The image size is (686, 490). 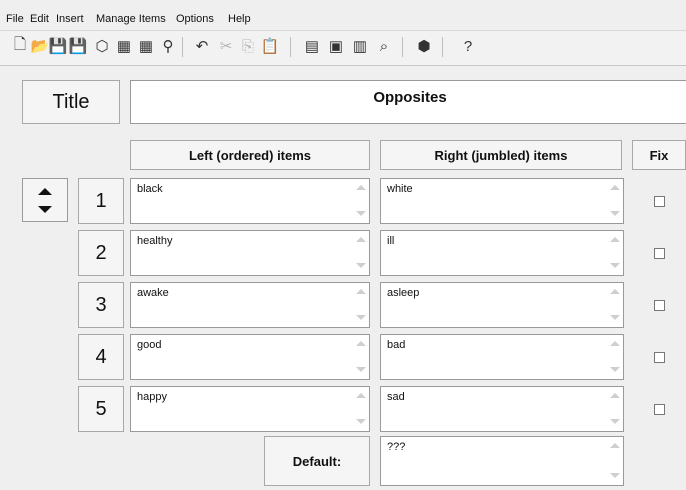 I want to click on copy-icon: ⎘, so click(x=248, y=46).